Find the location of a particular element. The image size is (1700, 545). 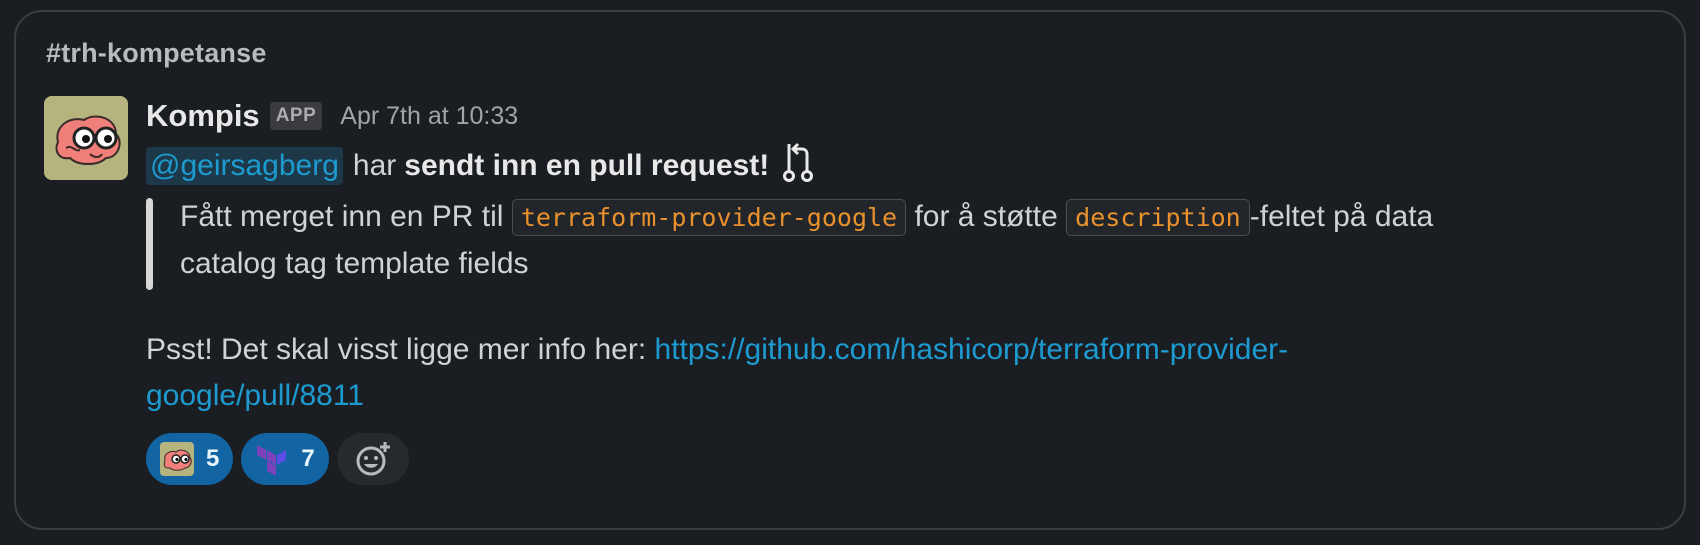

reaction-terraform: 7 is located at coordinates (285, 459).